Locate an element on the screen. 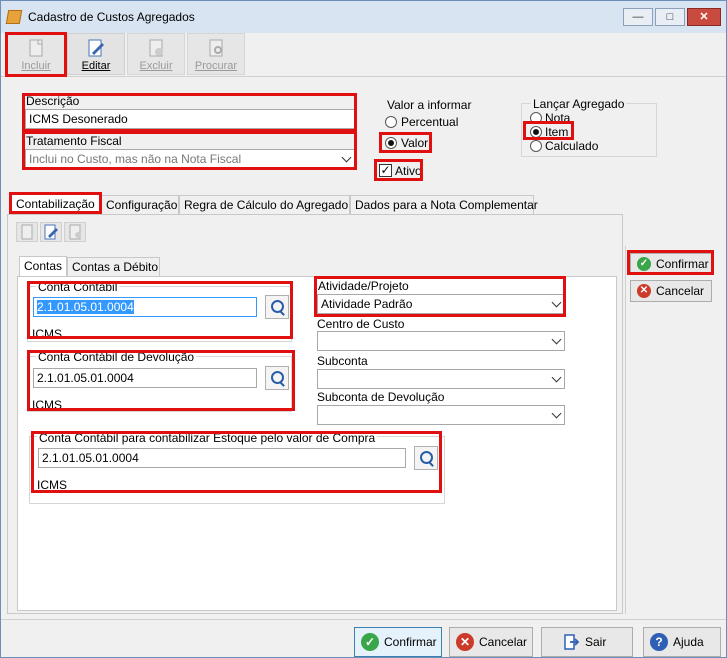 The height and width of the screenshot is (658, 727). highlight-tab-contabilizacao is located at coordinates (55, 203).